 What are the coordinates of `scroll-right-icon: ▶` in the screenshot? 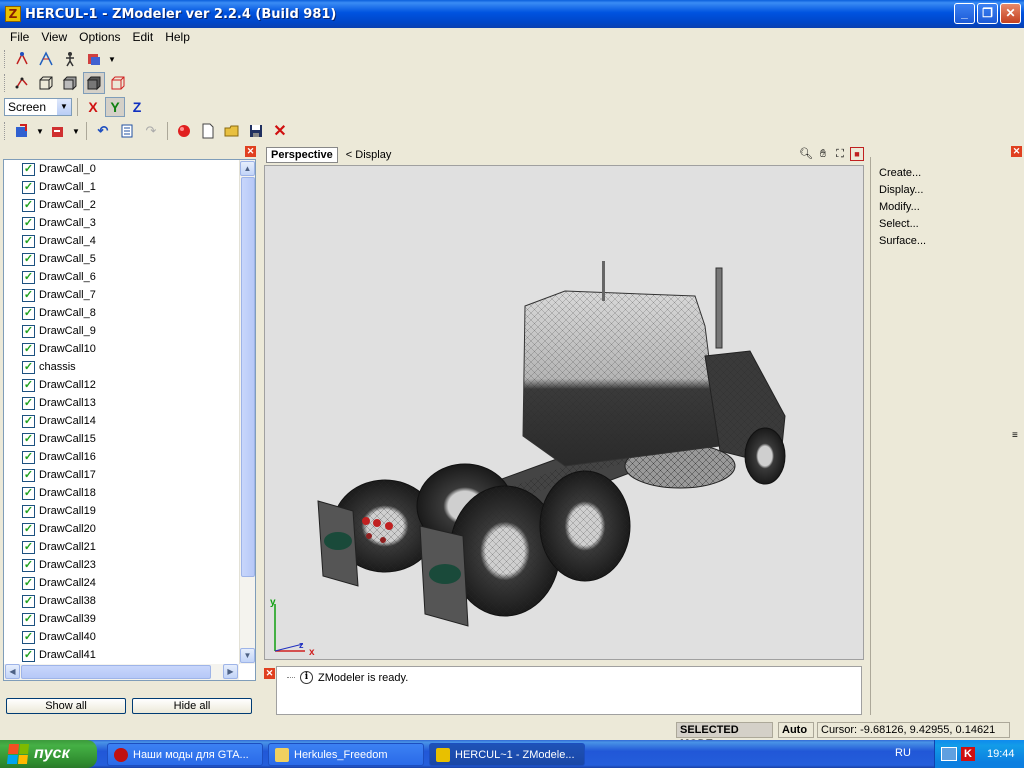 It's located at (230, 671).